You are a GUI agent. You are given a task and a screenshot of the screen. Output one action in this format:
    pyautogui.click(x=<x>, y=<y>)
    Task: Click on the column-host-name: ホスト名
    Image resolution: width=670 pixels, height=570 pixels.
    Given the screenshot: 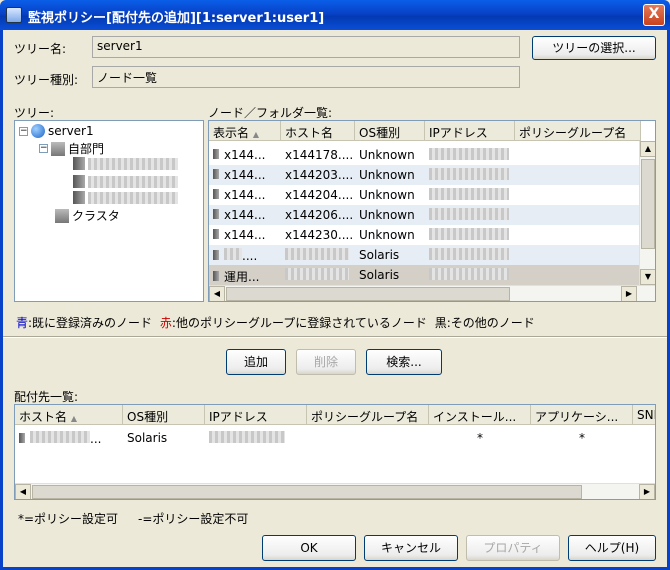 What is the action you would take?
    pyautogui.click(x=318, y=131)
    